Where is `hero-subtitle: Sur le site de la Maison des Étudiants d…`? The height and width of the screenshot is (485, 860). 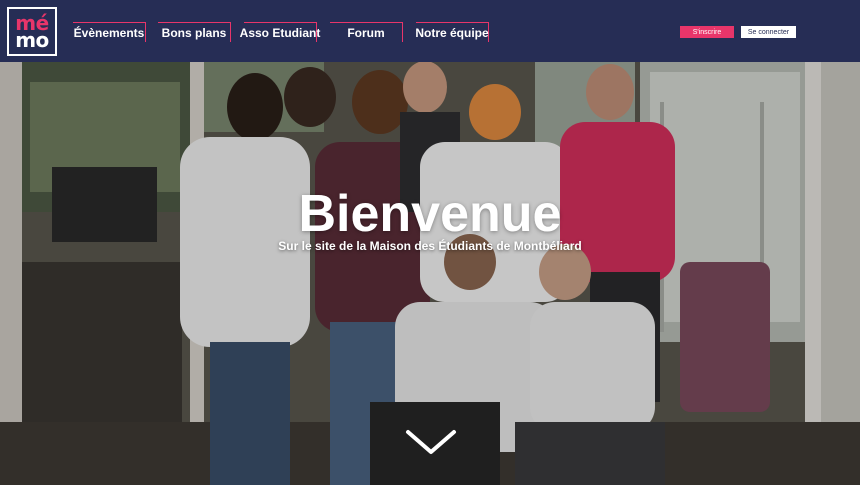 hero-subtitle: Sur le site de la Maison des Étudiants d… is located at coordinates (430, 246).